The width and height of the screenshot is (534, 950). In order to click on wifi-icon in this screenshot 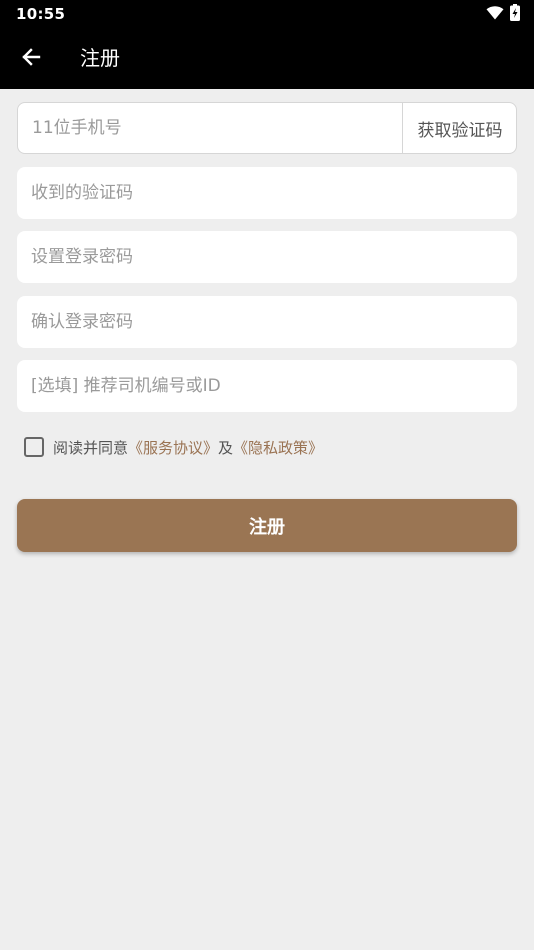, I will do `click(495, 14)`.